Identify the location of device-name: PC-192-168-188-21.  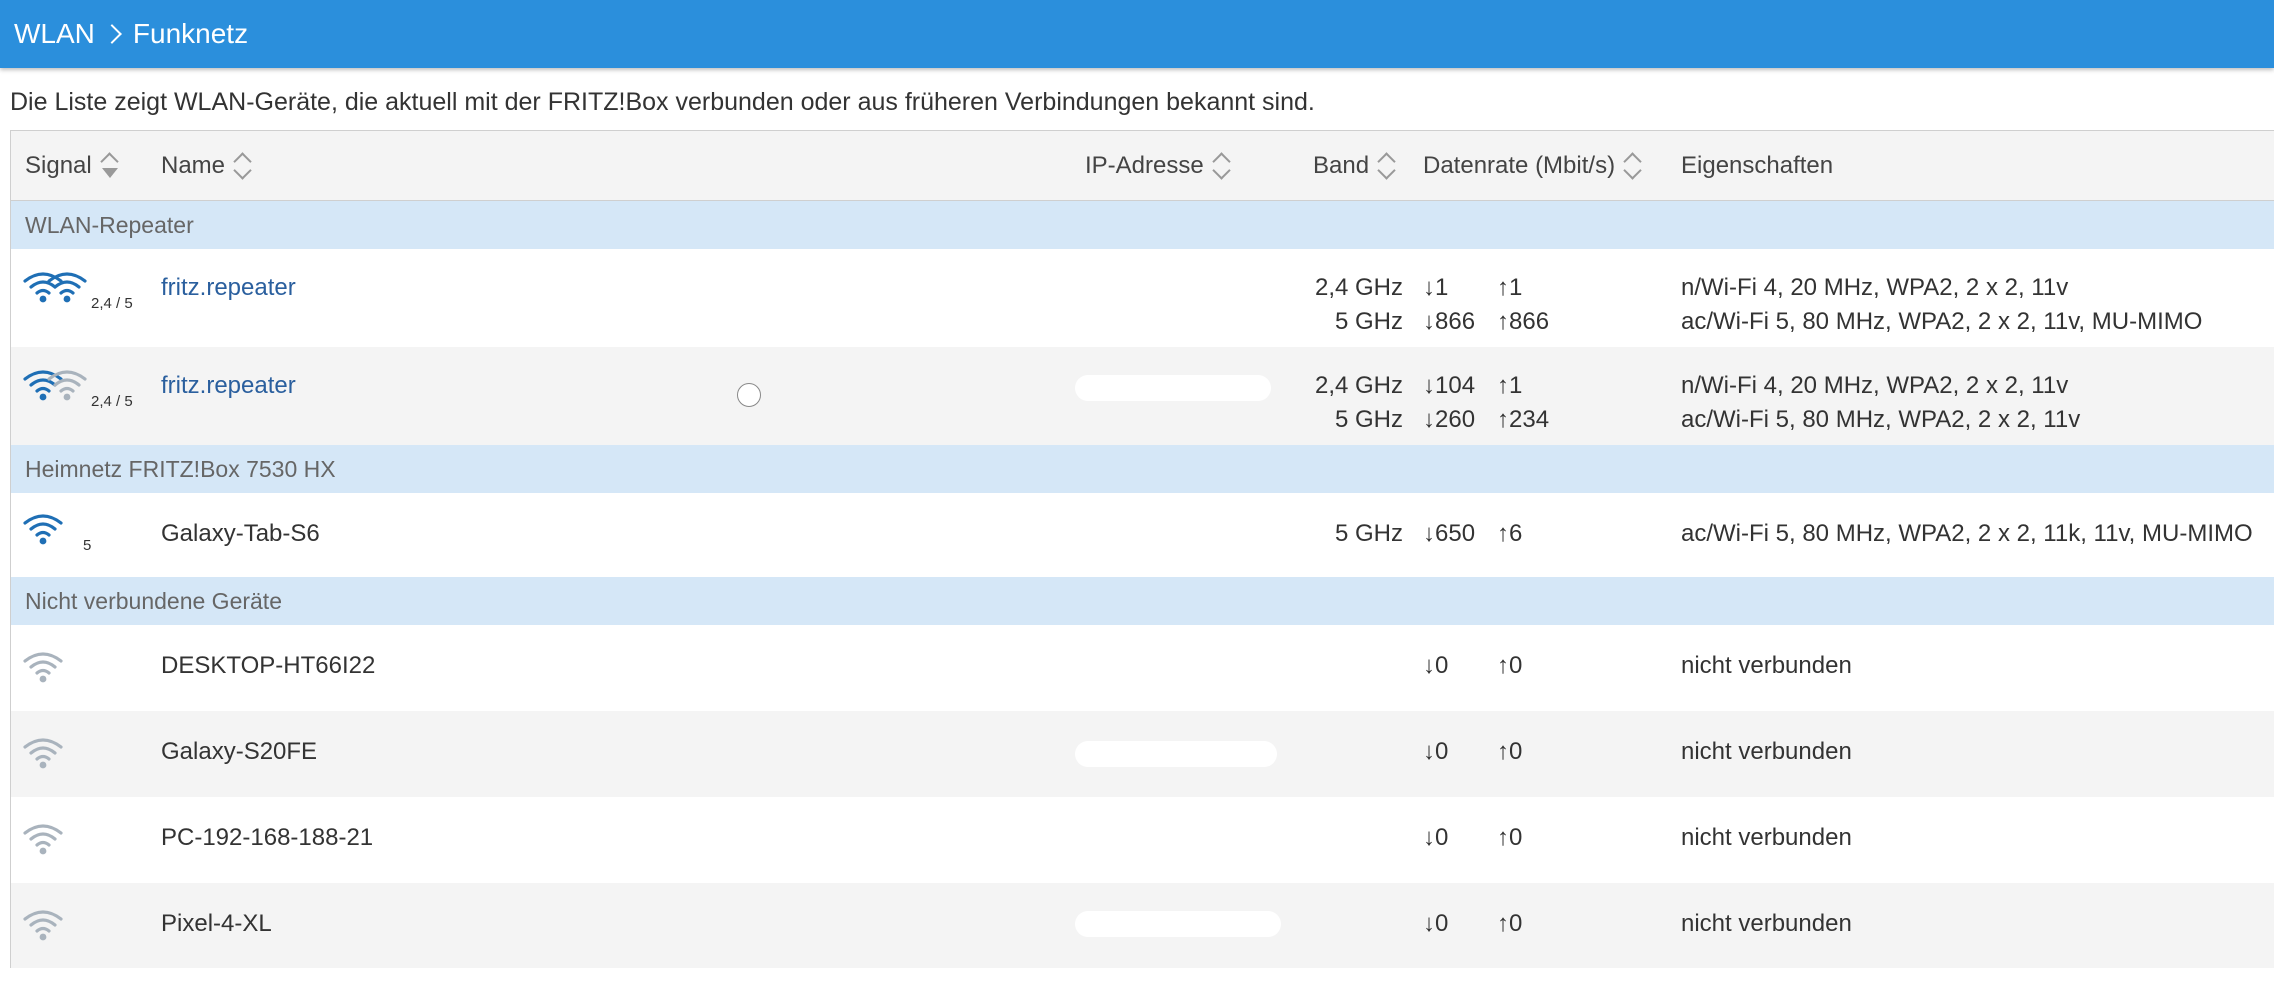
(267, 837).